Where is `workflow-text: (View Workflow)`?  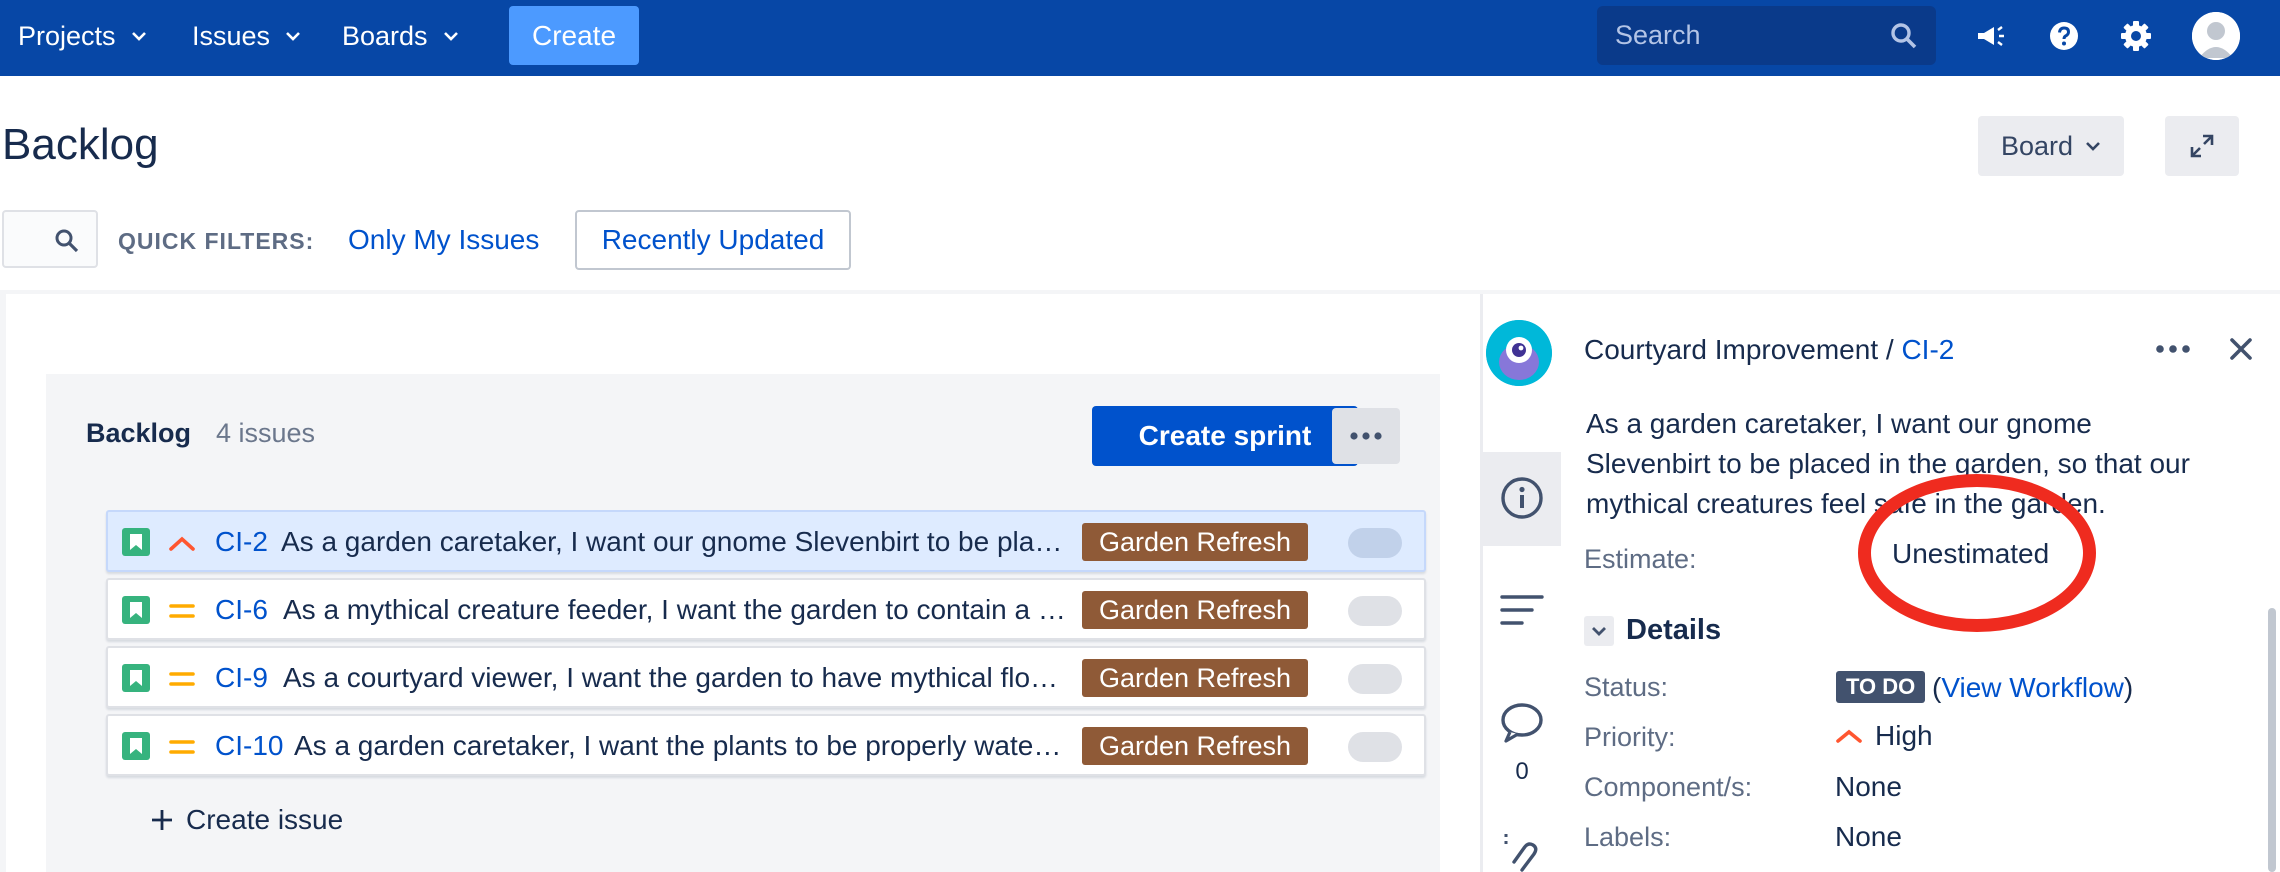 workflow-text: (View Workflow) is located at coordinates (2032, 688).